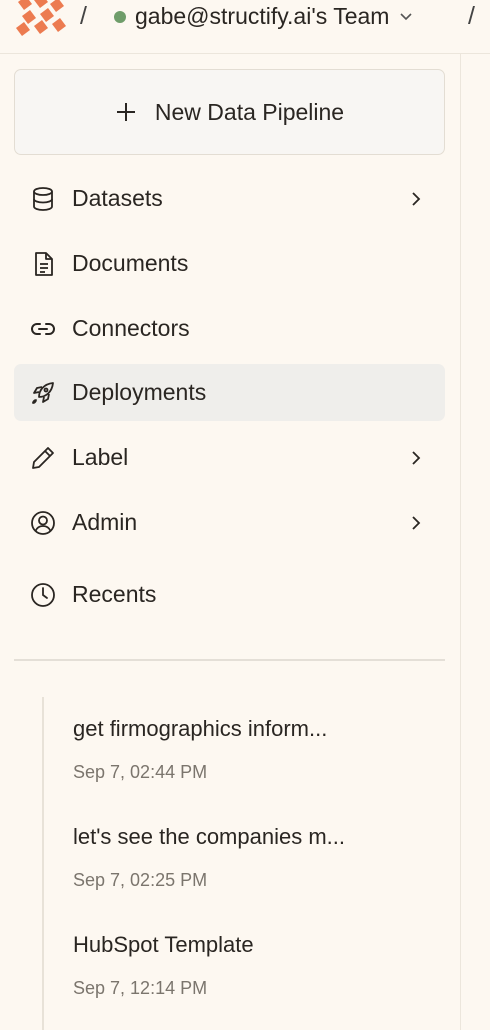 This screenshot has width=490, height=1030. What do you see at coordinates (249, 111) in the screenshot?
I see `new-data-pipeline-label: New Data Pipeline` at bounding box center [249, 111].